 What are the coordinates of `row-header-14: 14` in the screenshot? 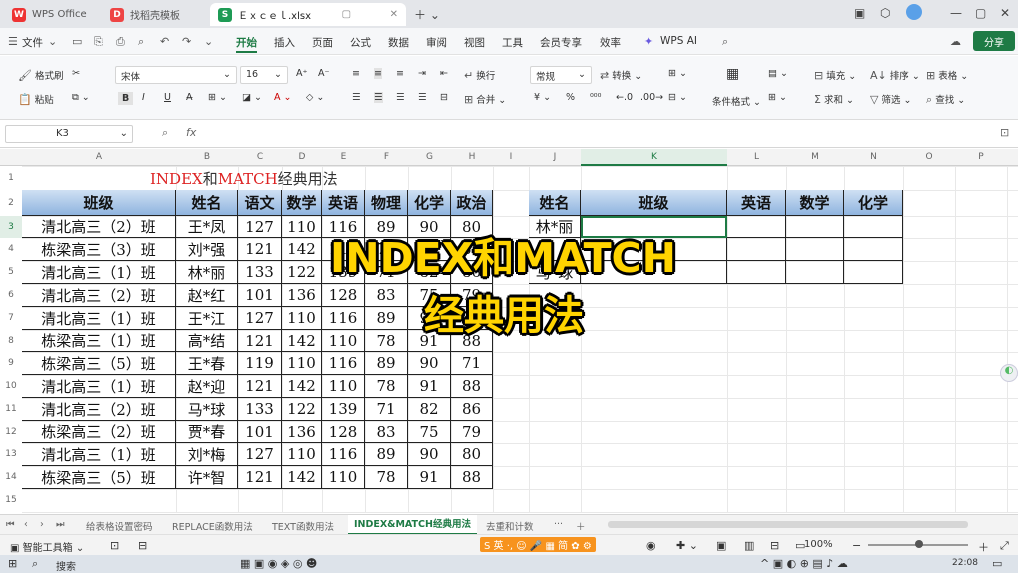 It's located at (11, 477).